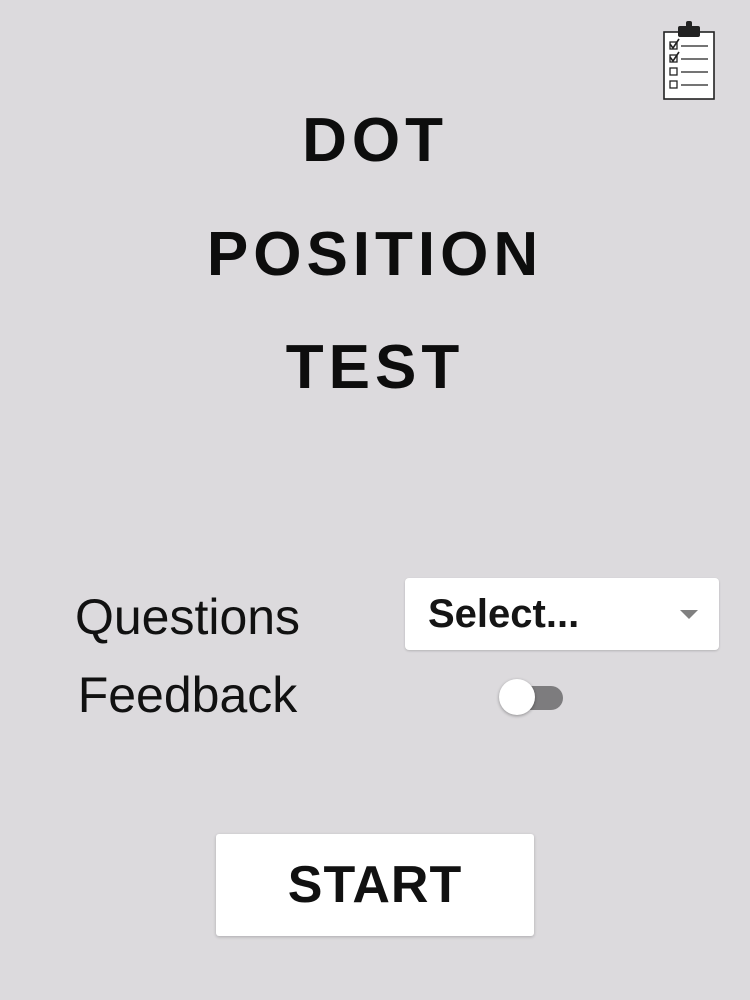 The image size is (750, 1000). What do you see at coordinates (375, 885) in the screenshot?
I see `start-button: START` at bounding box center [375, 885].